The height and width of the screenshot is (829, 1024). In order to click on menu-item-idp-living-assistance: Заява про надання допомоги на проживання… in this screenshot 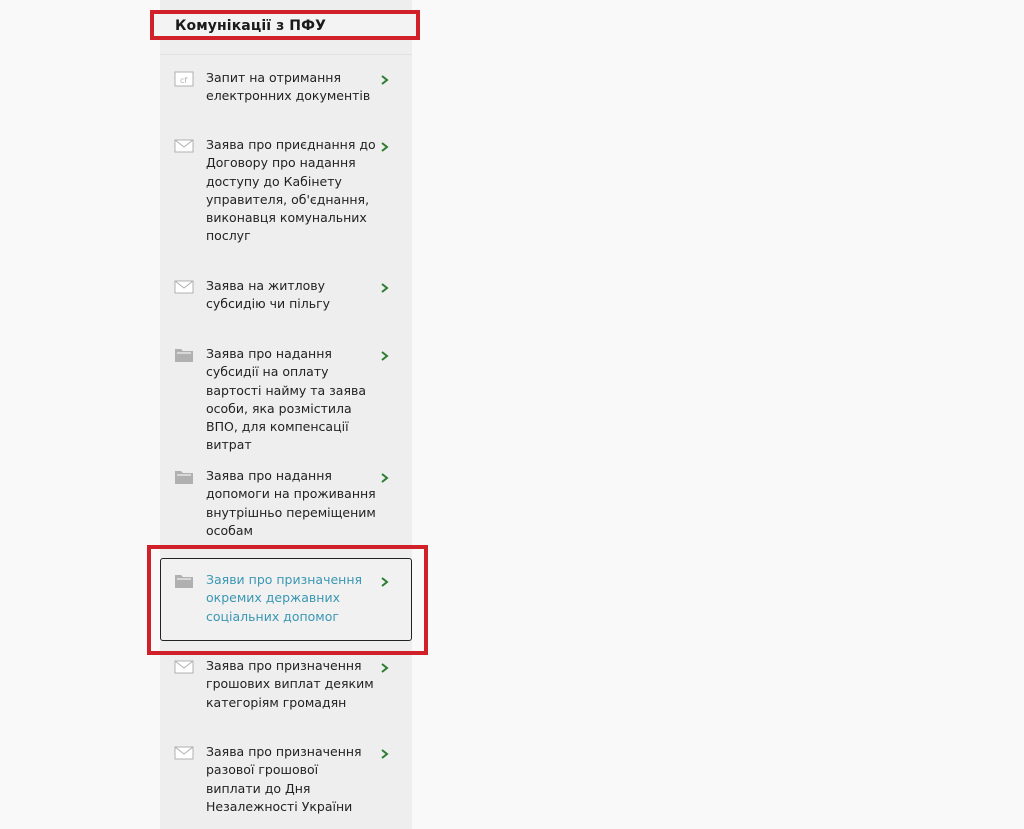, I will do `click(286, 505)`.